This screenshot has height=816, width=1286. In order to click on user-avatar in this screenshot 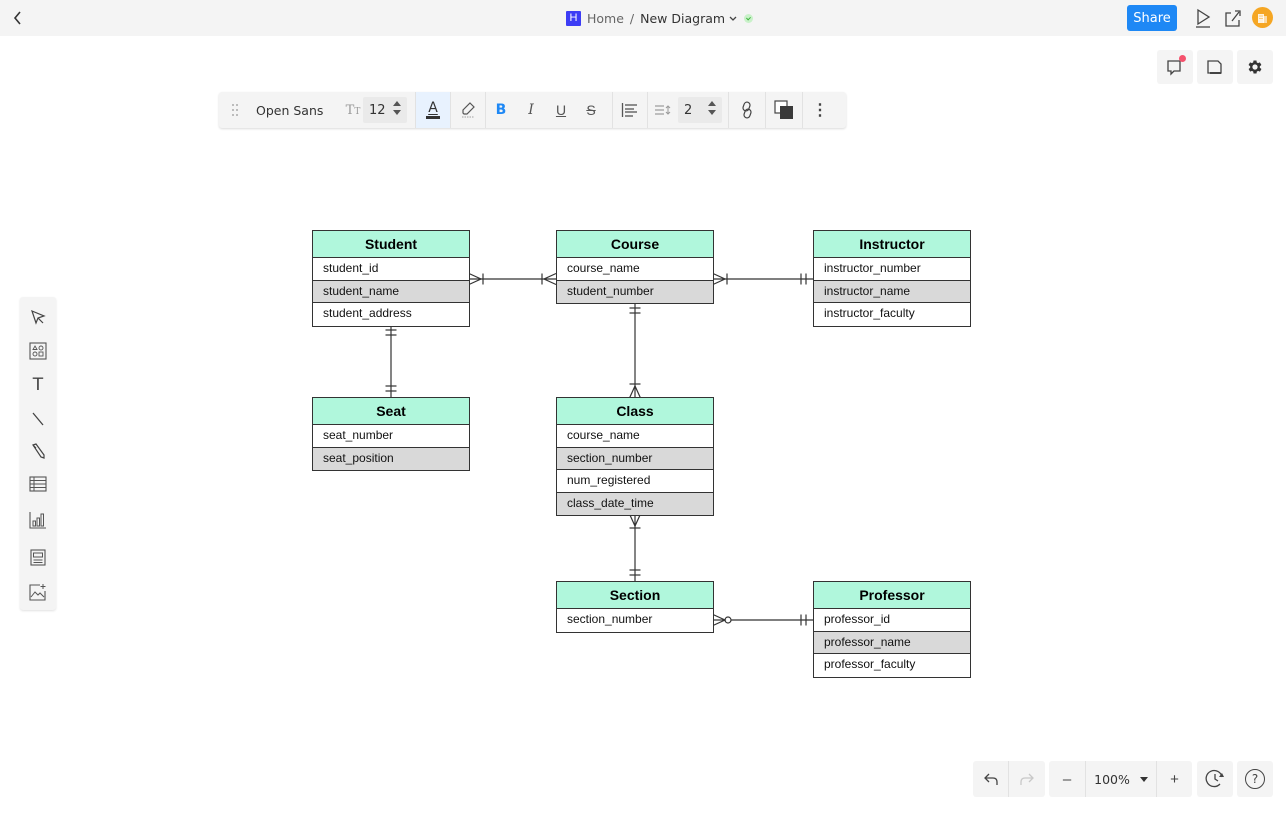, I will do `click(1262, 17)`.